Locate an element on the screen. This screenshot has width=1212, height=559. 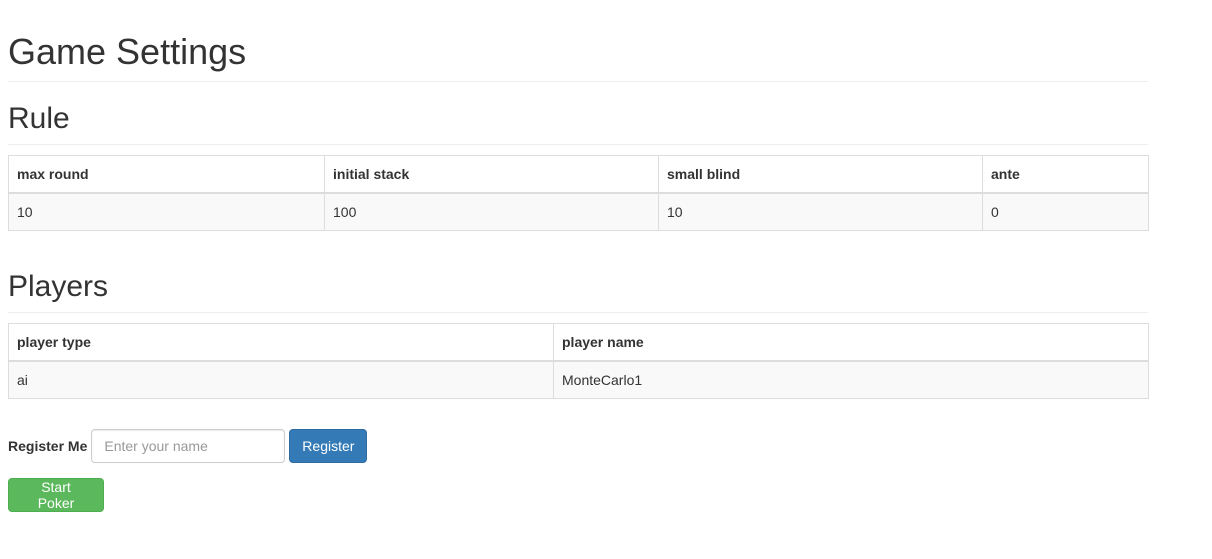
initial-stack-value: 100 is located at coordinates (491, 211).